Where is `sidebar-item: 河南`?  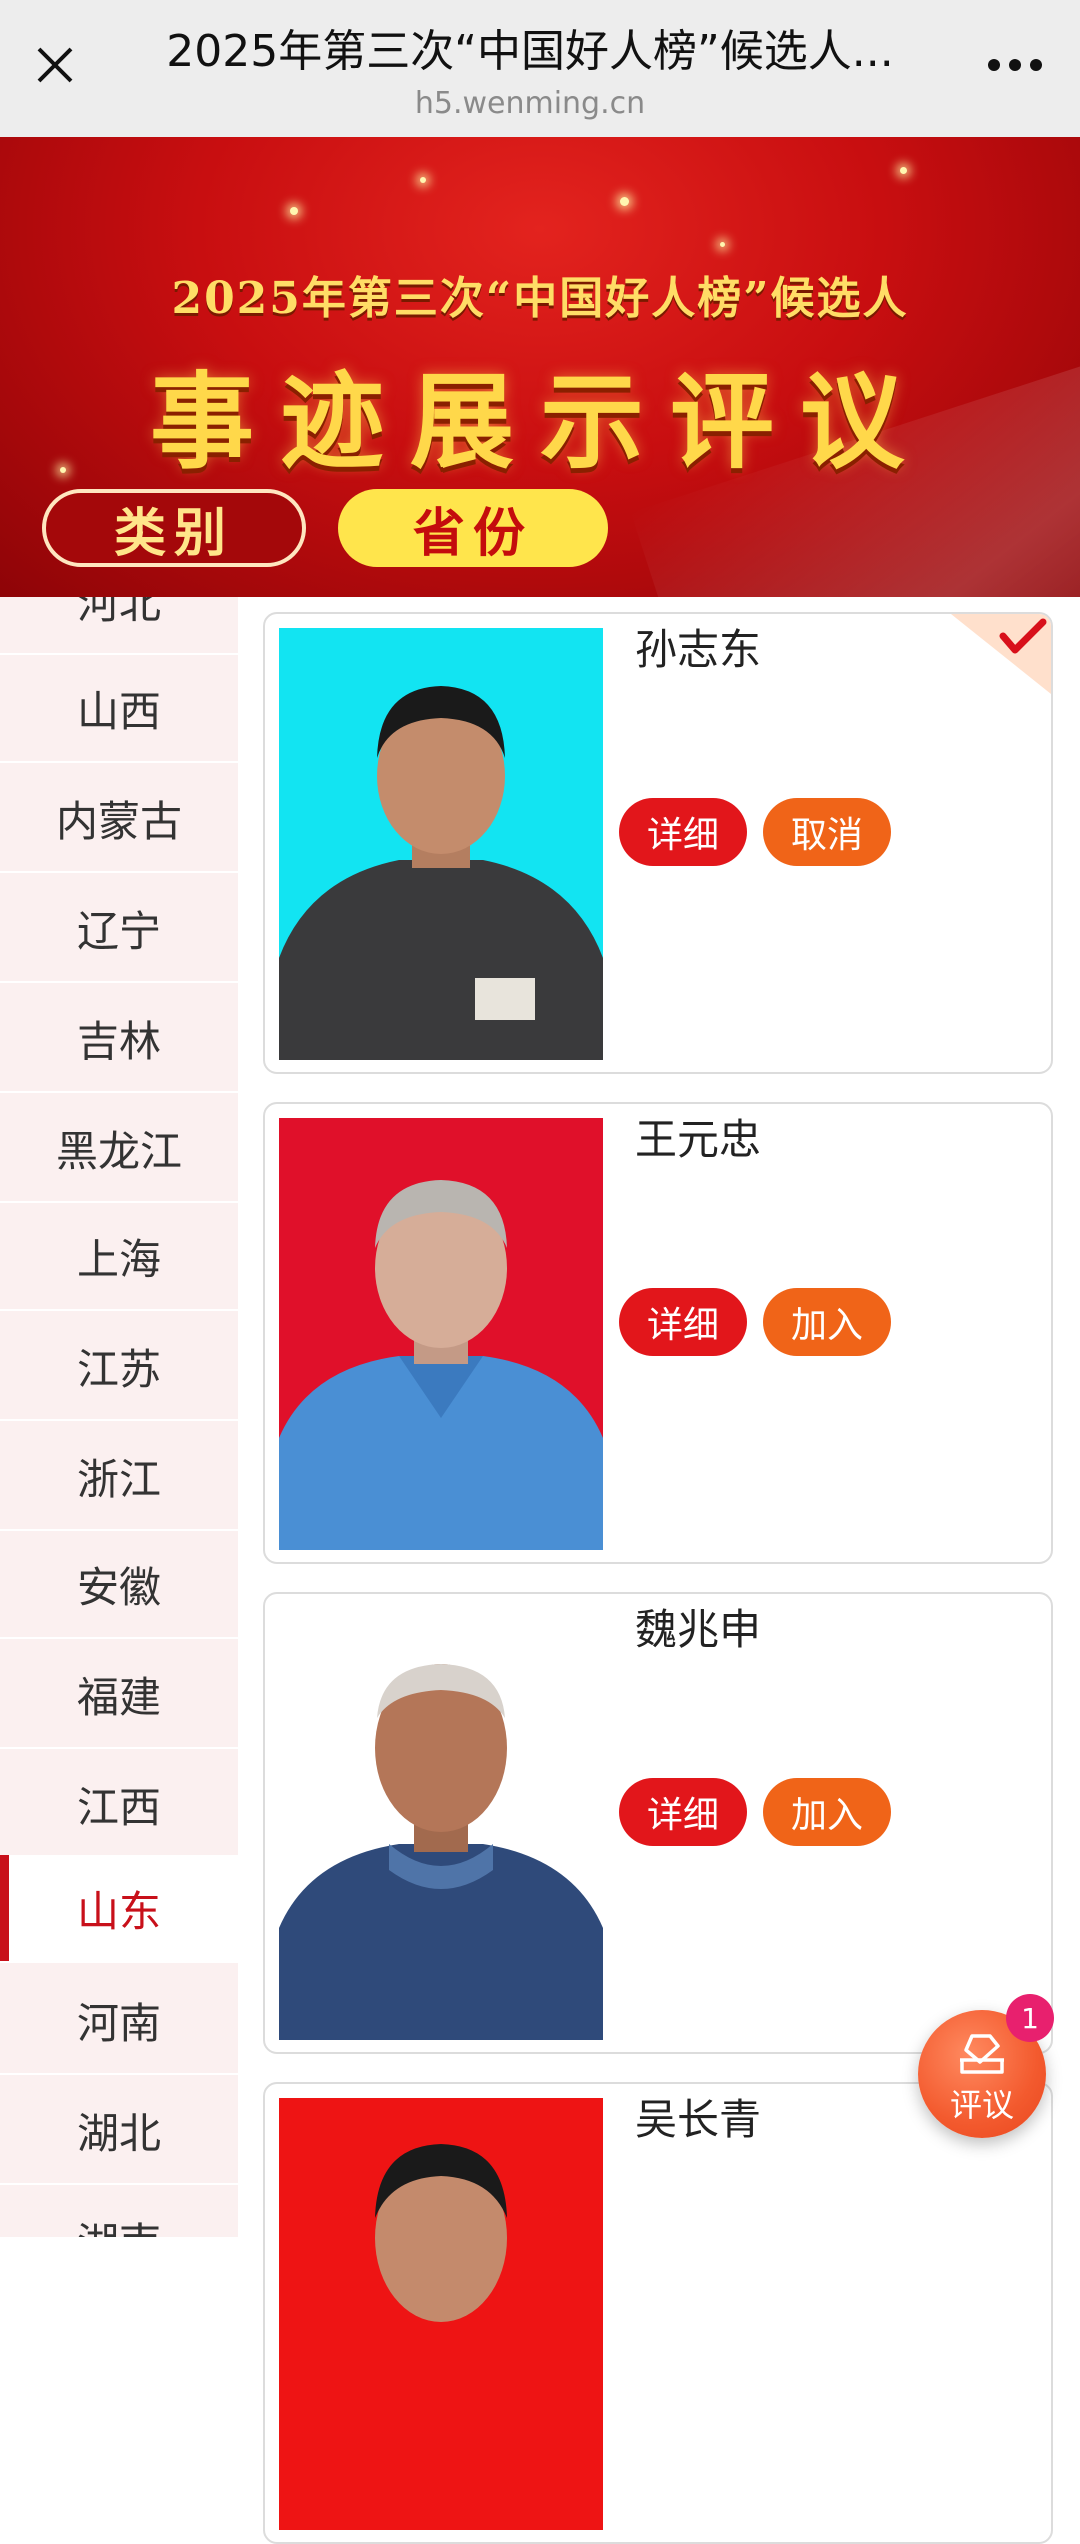 sidebar-item: 河南 is located at coordinates (119, 2021).